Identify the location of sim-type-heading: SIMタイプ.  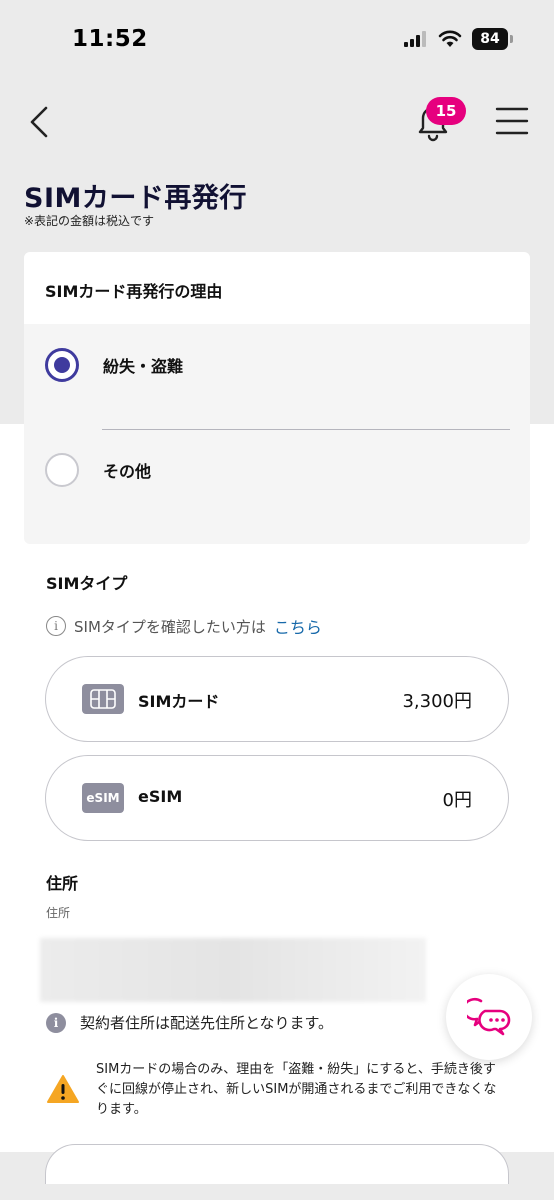
(87, 583).